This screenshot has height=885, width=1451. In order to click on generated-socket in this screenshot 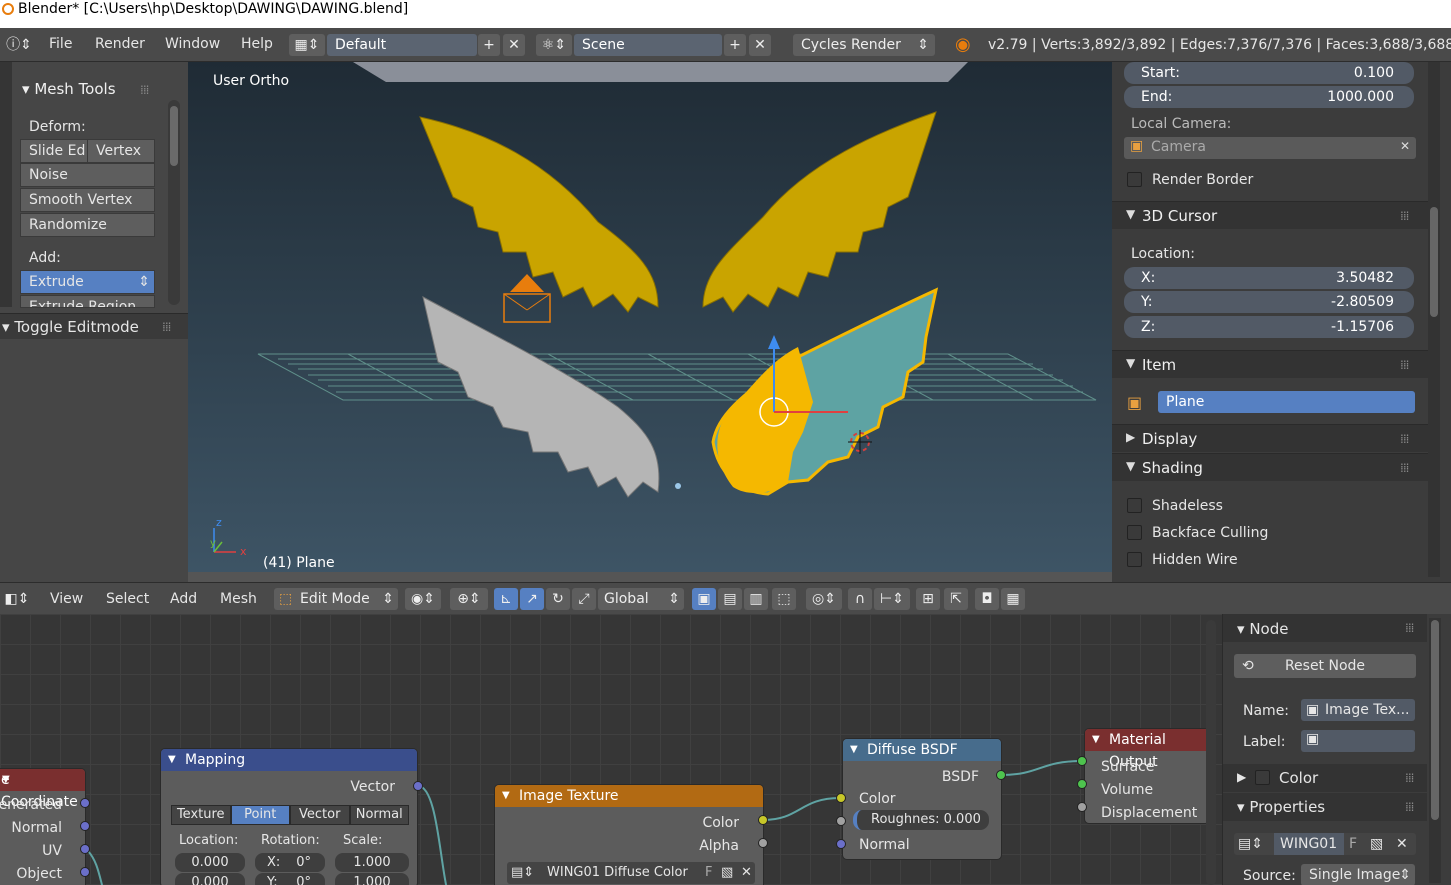, I will do `click(85, 803)`.